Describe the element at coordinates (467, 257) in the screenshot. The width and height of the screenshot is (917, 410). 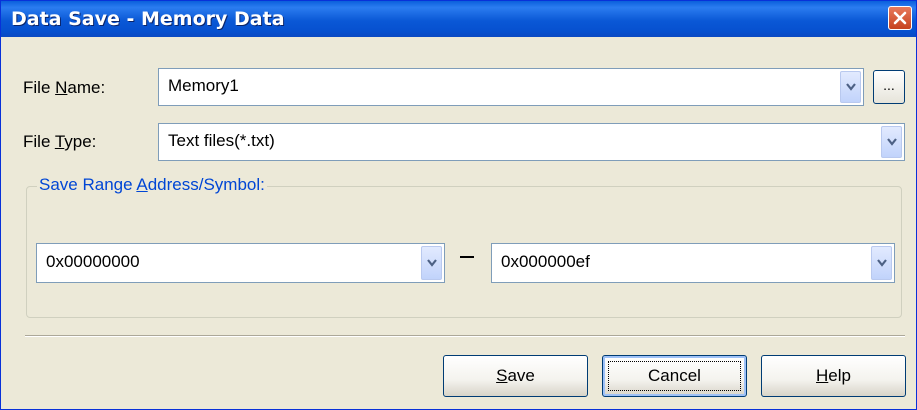
I see `range-separator` at that location.